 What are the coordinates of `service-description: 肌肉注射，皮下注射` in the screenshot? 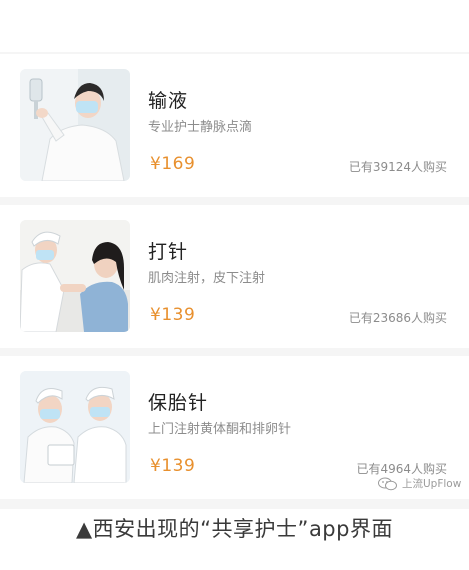 It's located at (207, 278).